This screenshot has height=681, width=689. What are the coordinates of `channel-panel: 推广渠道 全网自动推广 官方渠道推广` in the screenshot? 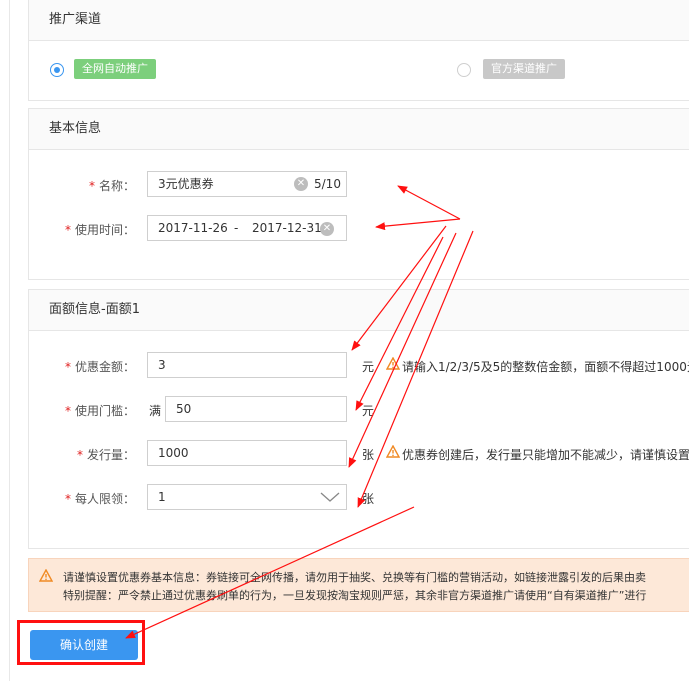 It's located at (358, 50).